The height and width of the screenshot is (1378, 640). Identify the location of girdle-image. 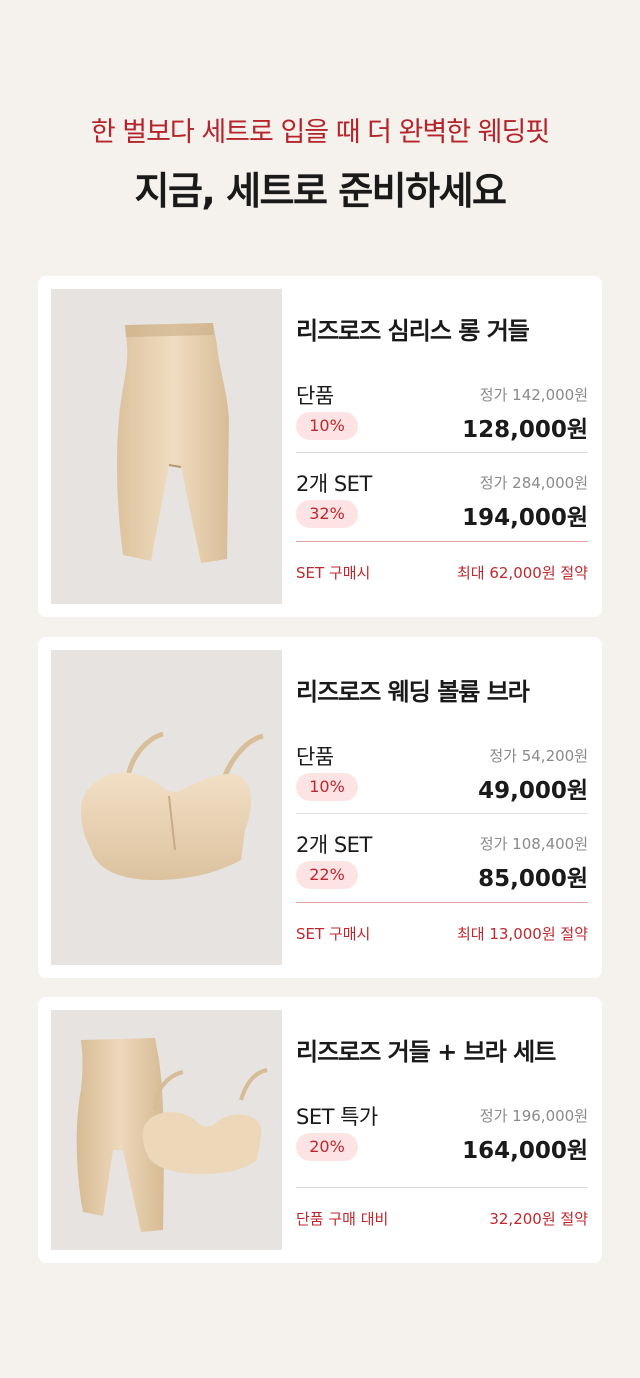
(166, 446).